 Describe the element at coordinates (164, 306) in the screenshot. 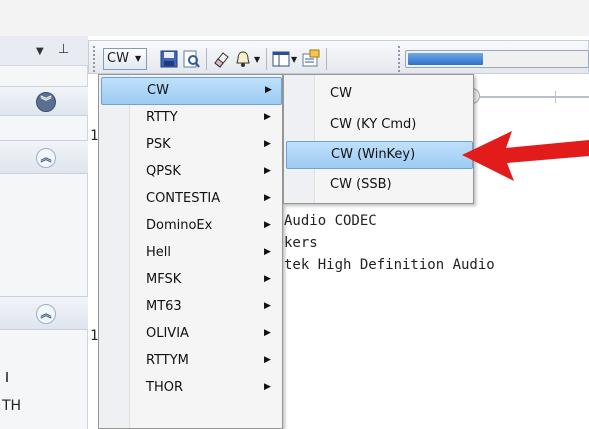

I see `menu-item-label: MT63` at that location.